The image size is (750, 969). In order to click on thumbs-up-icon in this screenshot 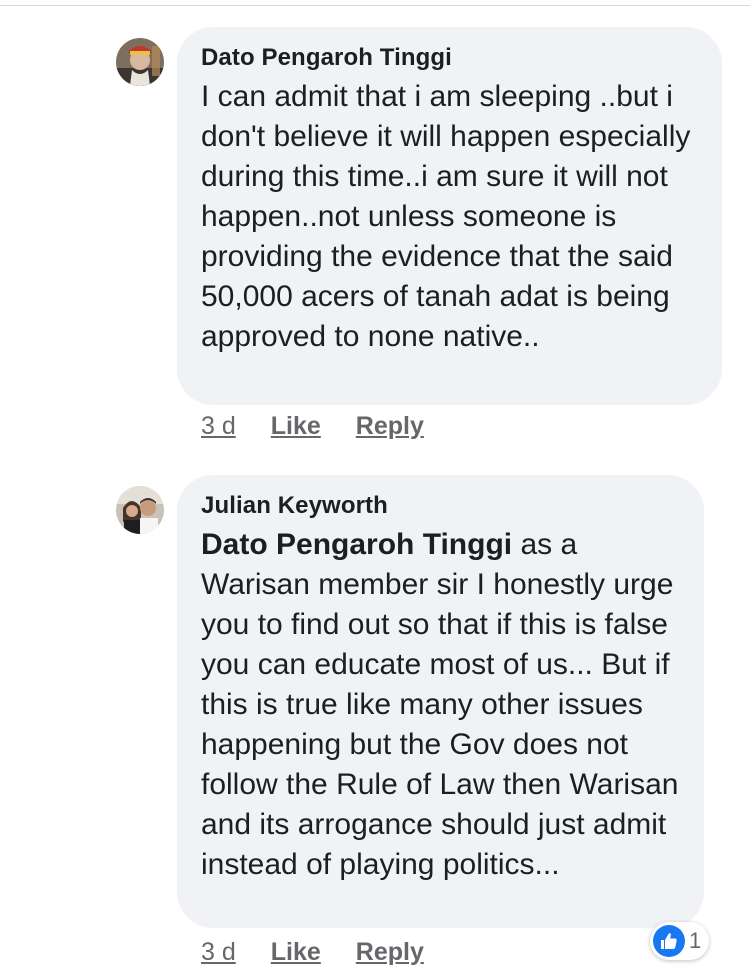, I will do `click(669, 941)`.